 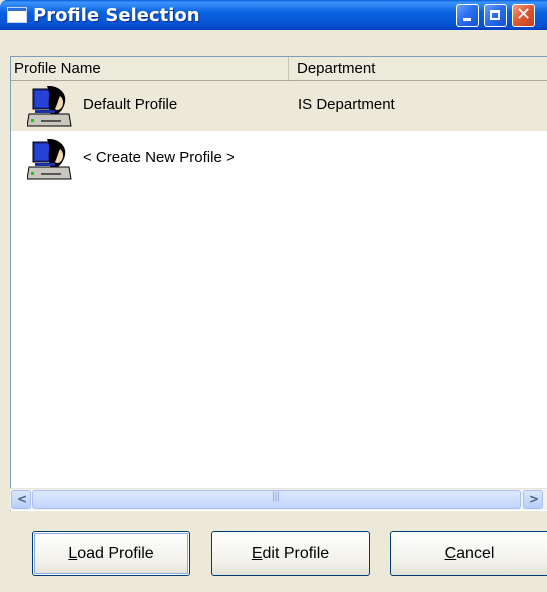 I want to click on cancel-mnemonic: C, so click(x=450, y=553).